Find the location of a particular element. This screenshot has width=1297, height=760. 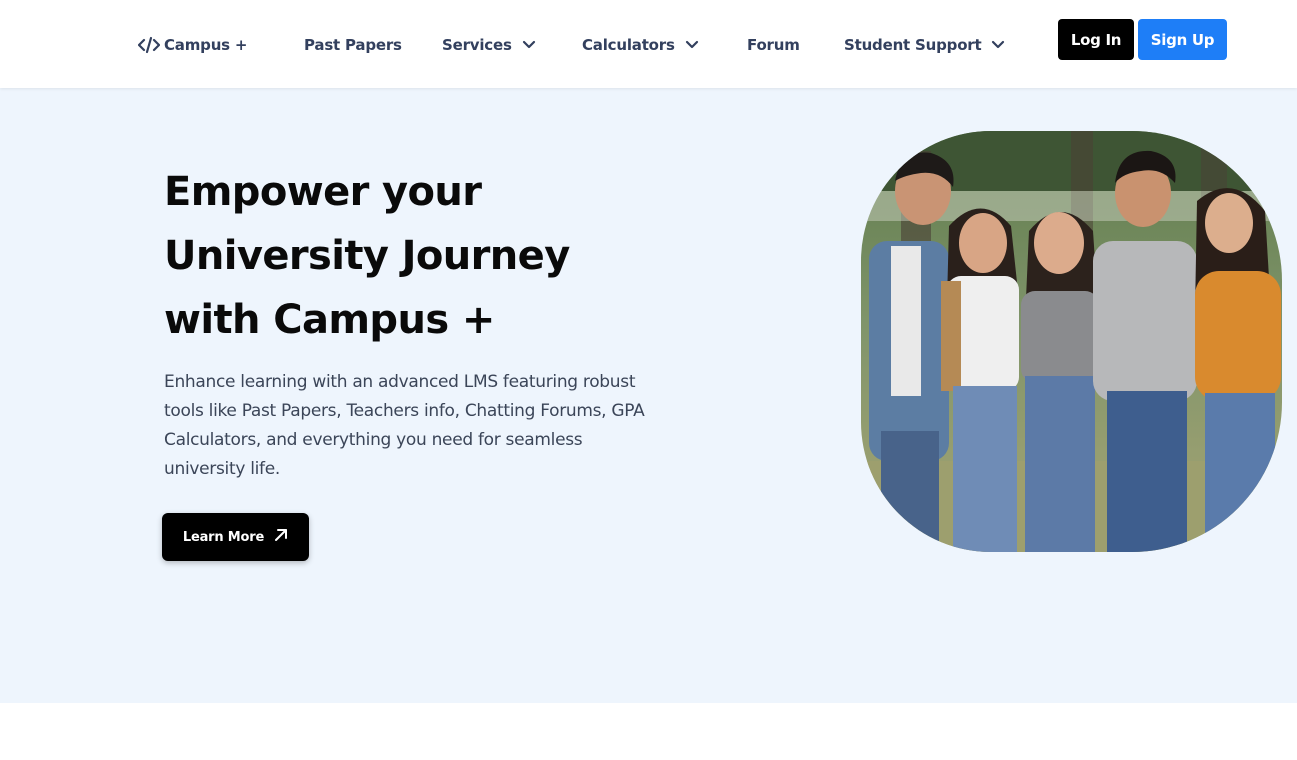

learn-more-button: Learn More is located at coordinates (235, 537).